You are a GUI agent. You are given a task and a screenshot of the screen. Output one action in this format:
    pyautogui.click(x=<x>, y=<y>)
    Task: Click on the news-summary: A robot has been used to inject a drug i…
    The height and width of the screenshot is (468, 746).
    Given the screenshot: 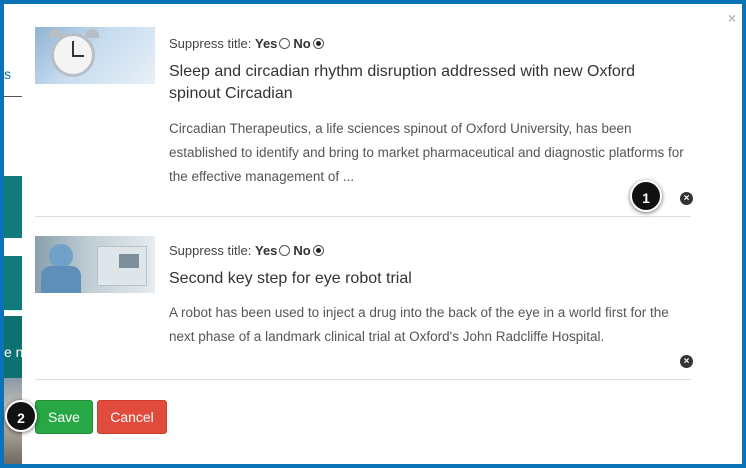 What is the action you would take?
    pyautogui.click(x=419, y=324)
    